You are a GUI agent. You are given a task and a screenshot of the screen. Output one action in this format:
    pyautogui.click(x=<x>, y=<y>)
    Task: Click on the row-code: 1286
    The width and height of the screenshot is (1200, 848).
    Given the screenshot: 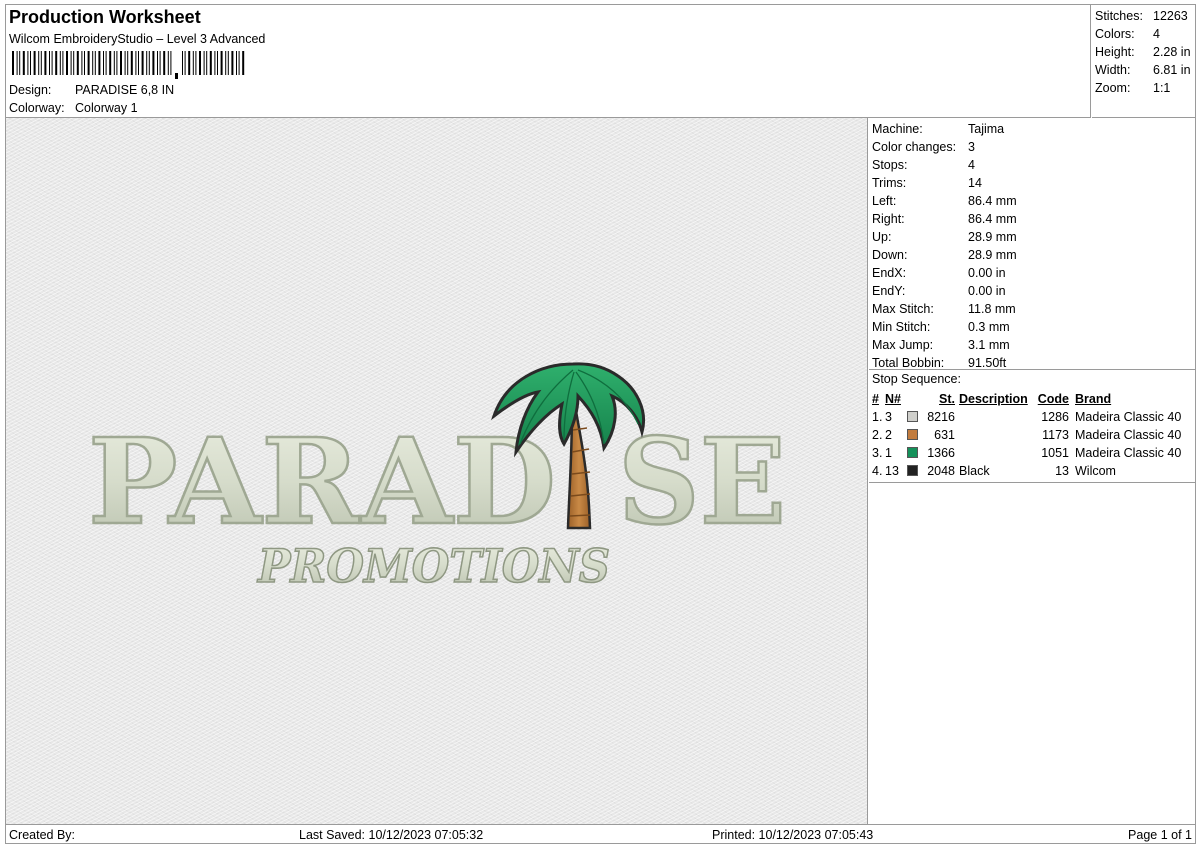 What is the action you would take?
    pyautogui.click(x=1055, y=417)
    